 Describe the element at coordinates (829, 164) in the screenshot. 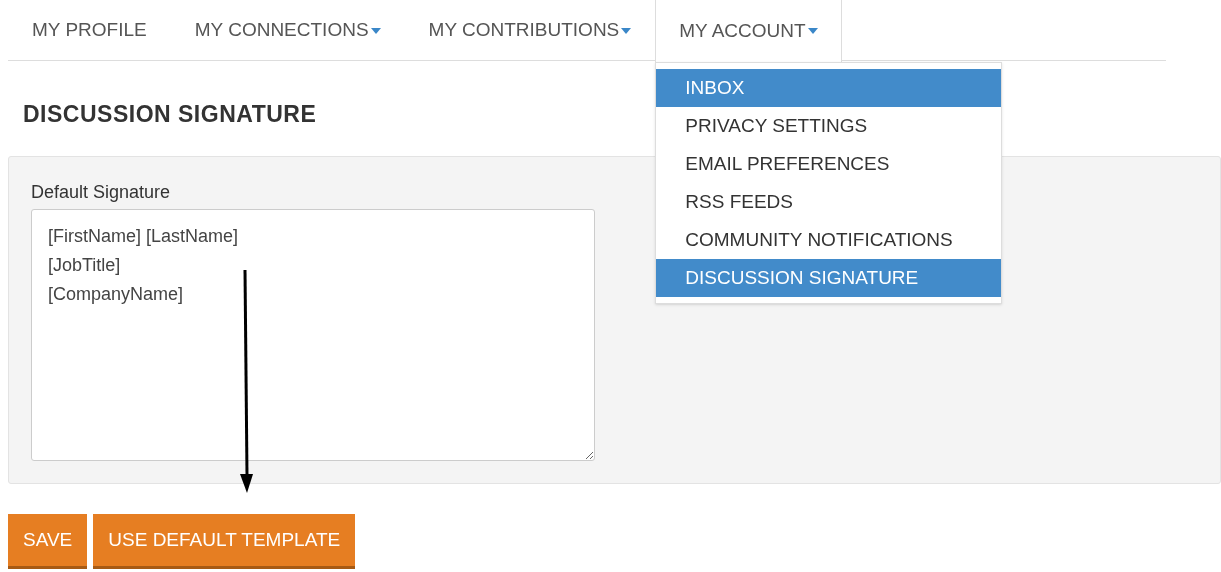

I see `menu-item: EMAIL PREFERENCES` at that location.